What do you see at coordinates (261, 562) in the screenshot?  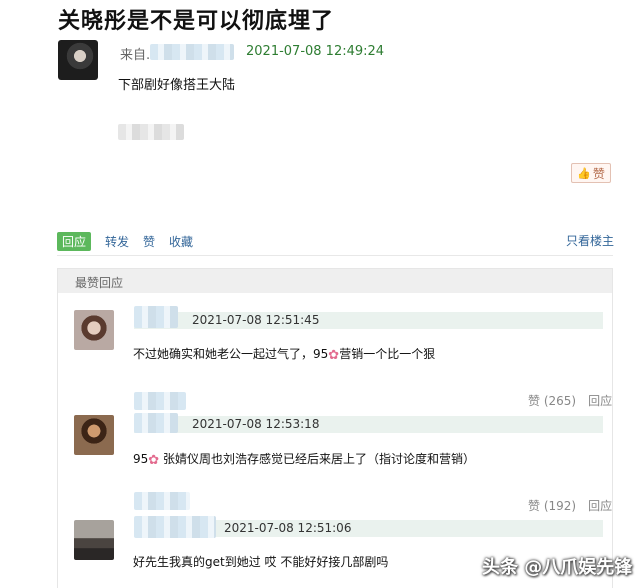 I see `reply-text: 好先生我真的get到她过 哎 不能好好接几部剧吗` at bounding box center [261, 562].